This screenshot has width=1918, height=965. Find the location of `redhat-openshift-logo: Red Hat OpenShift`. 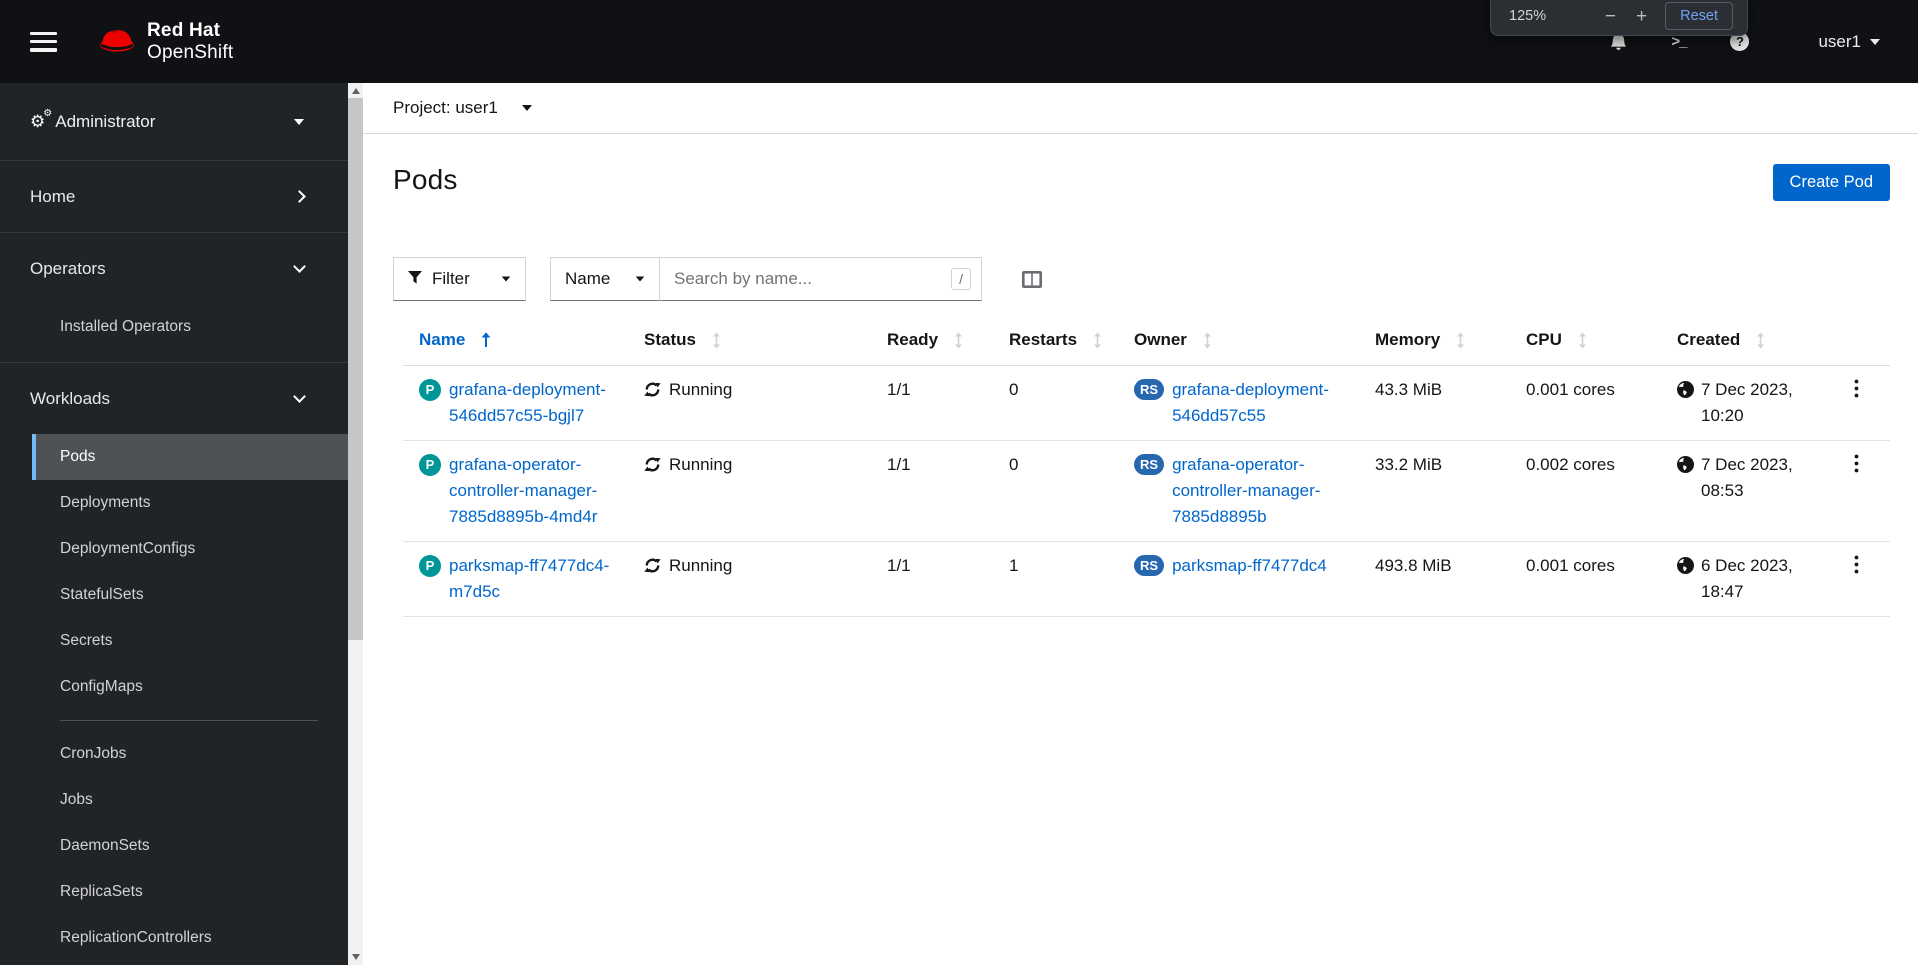

redhat-openshift-logo: Red Hat OpenShift is located at coordinates (164, 41).